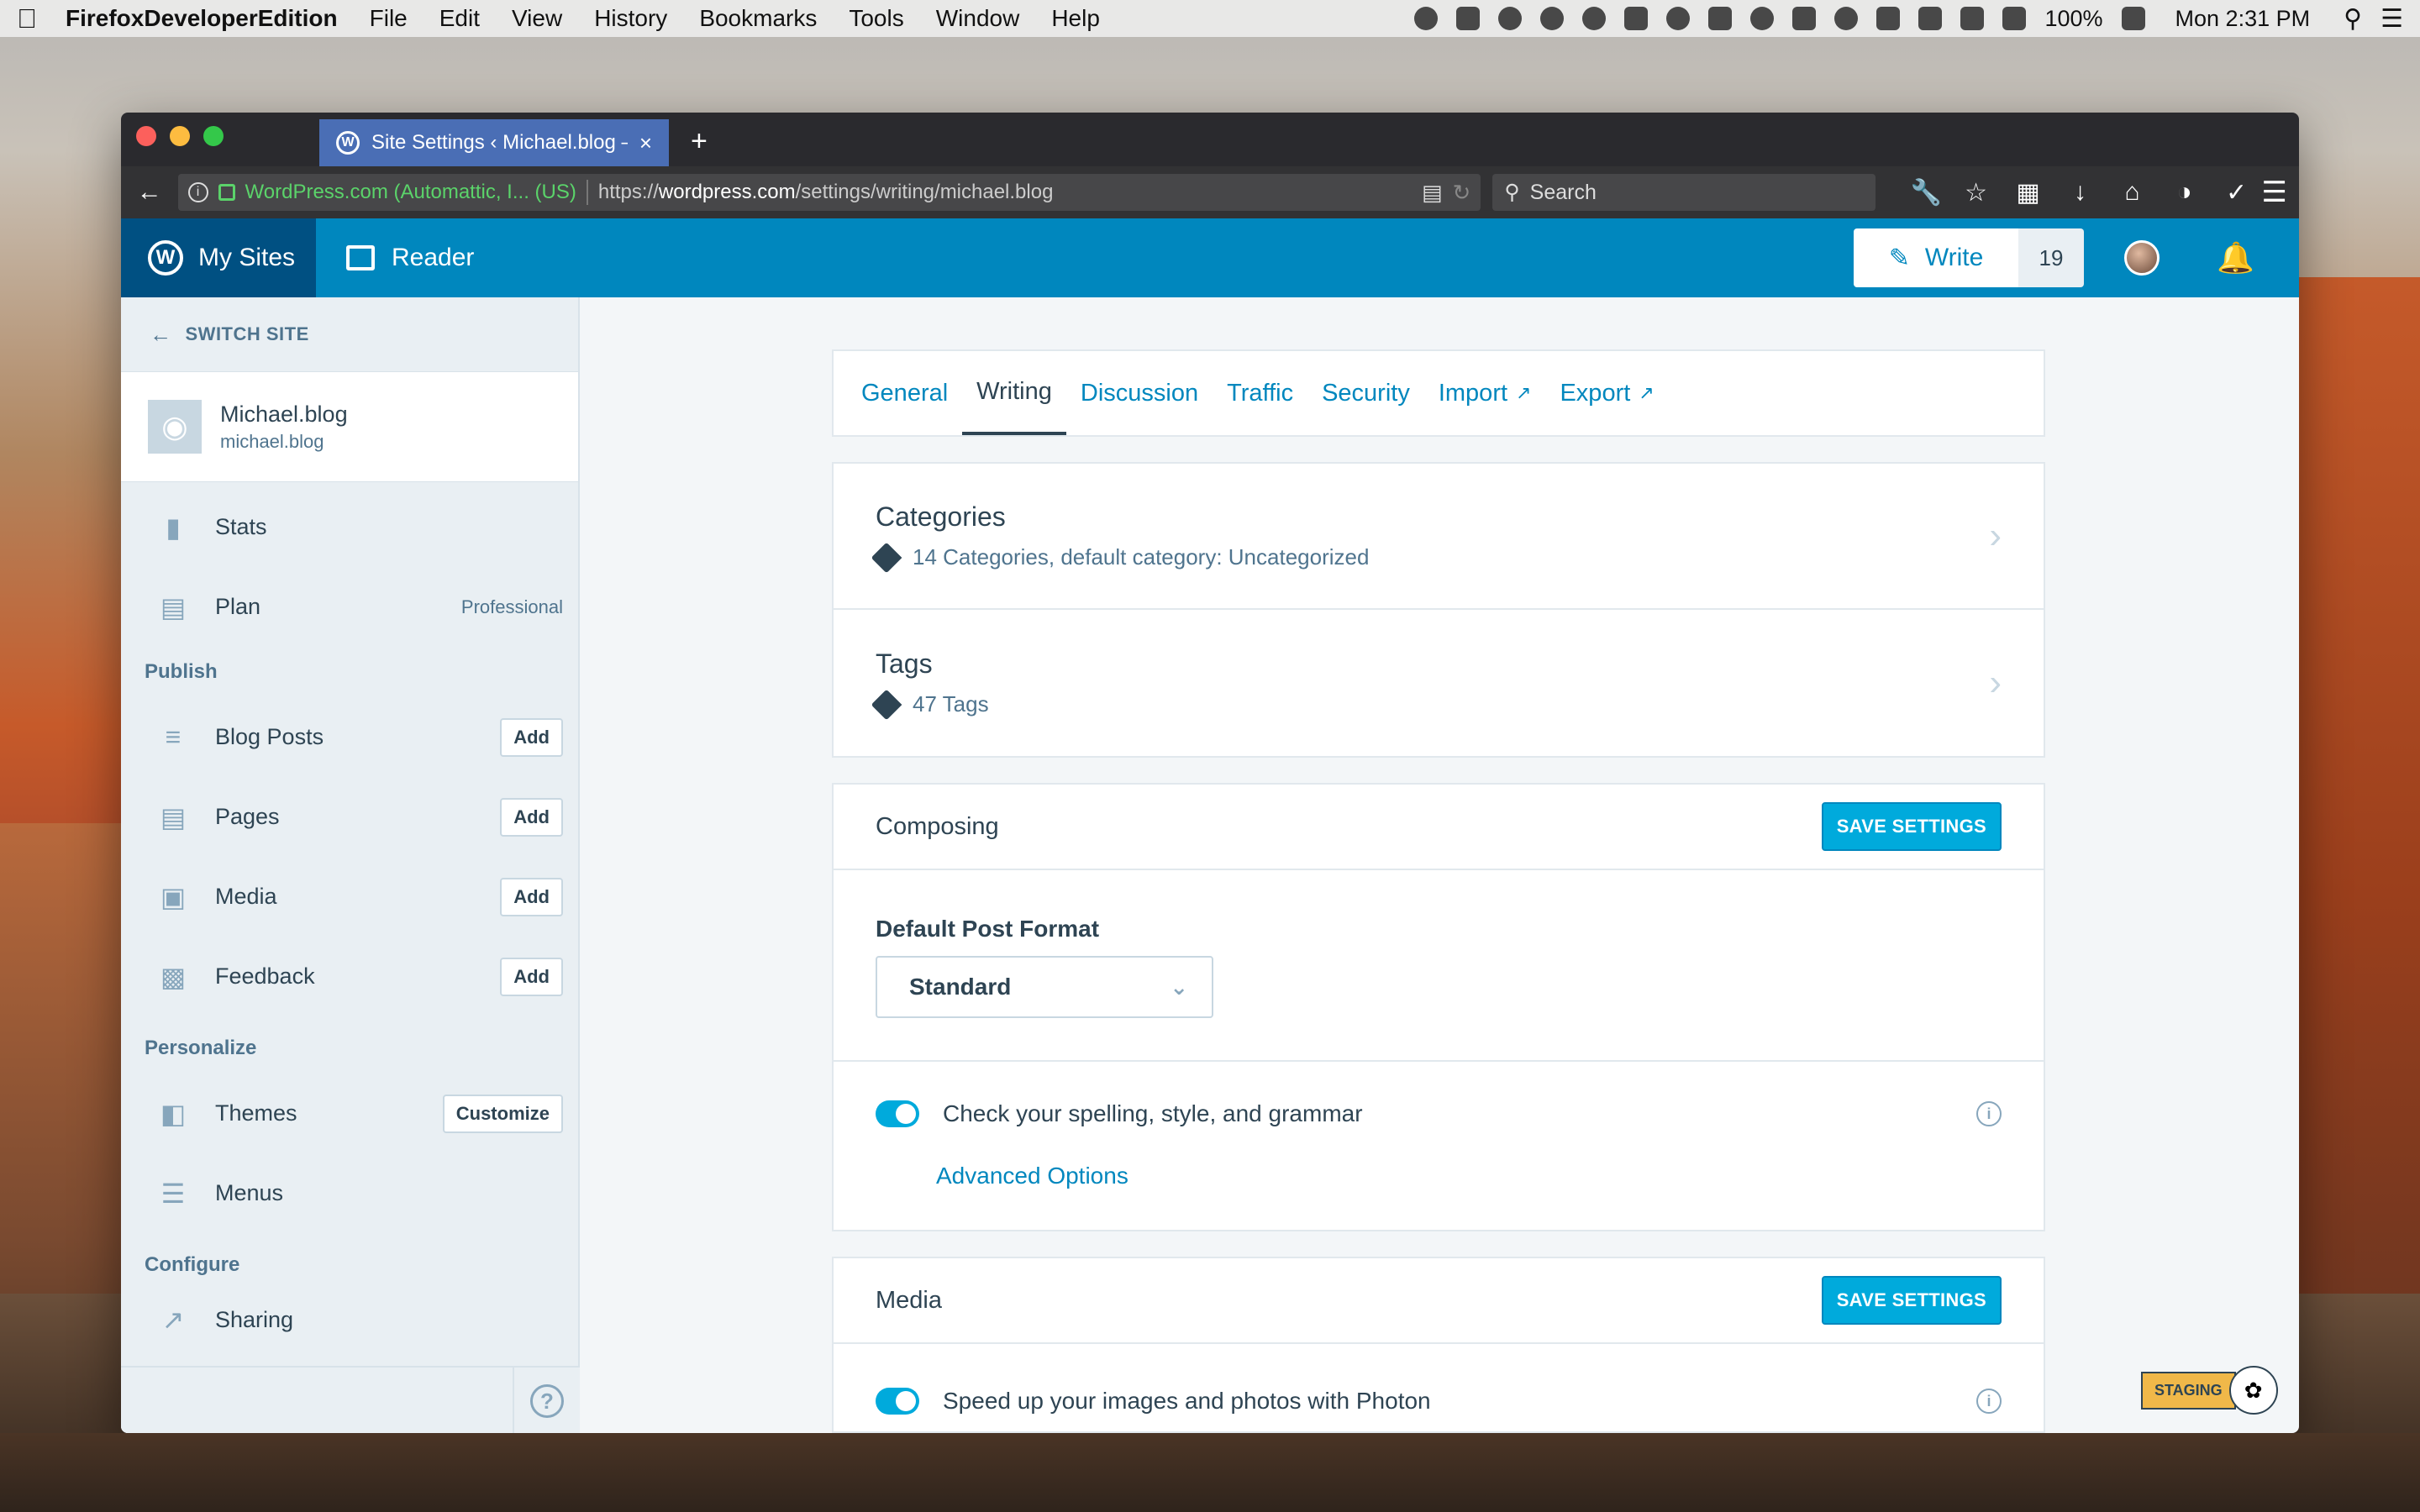 The image size is (2420, 1512). Describe the element at coordinates (247, 257) in the screenshot. I see `my-sites-label: My Sites` at that location.